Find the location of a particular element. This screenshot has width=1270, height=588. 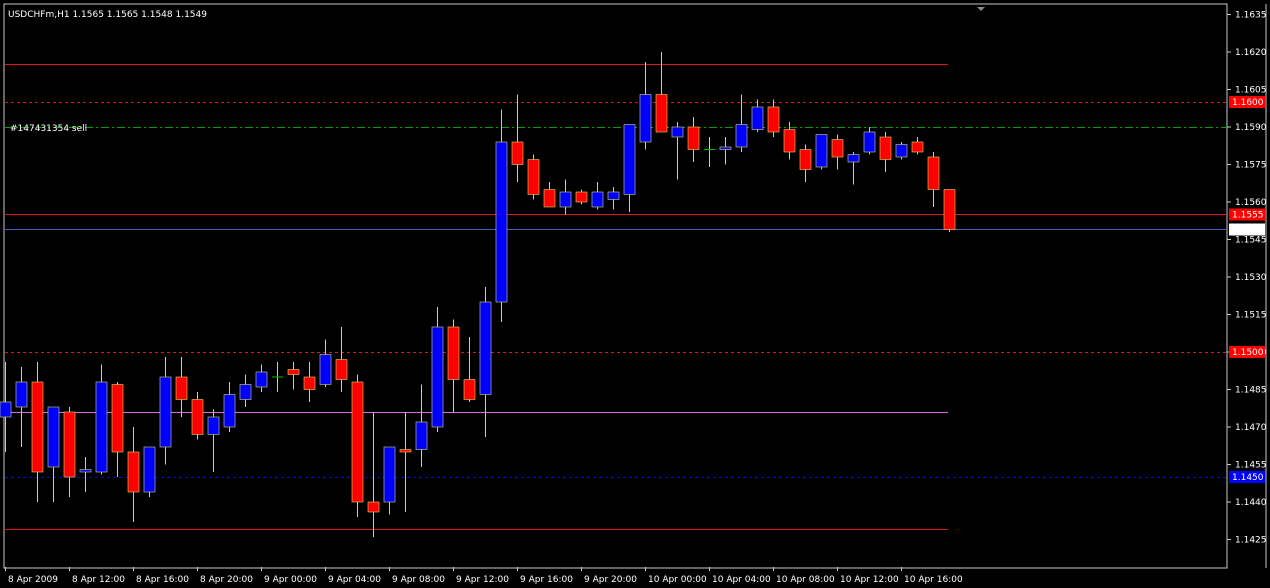

y-tick-label: 1.1605 is located at coordinates (1251, 91).